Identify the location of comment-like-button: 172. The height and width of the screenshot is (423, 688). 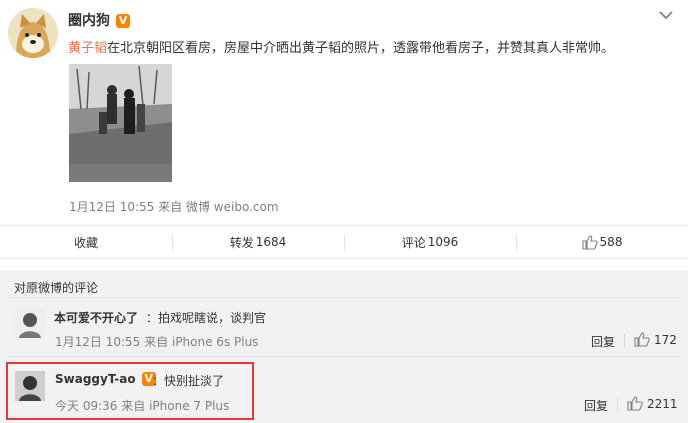
(655, 339).